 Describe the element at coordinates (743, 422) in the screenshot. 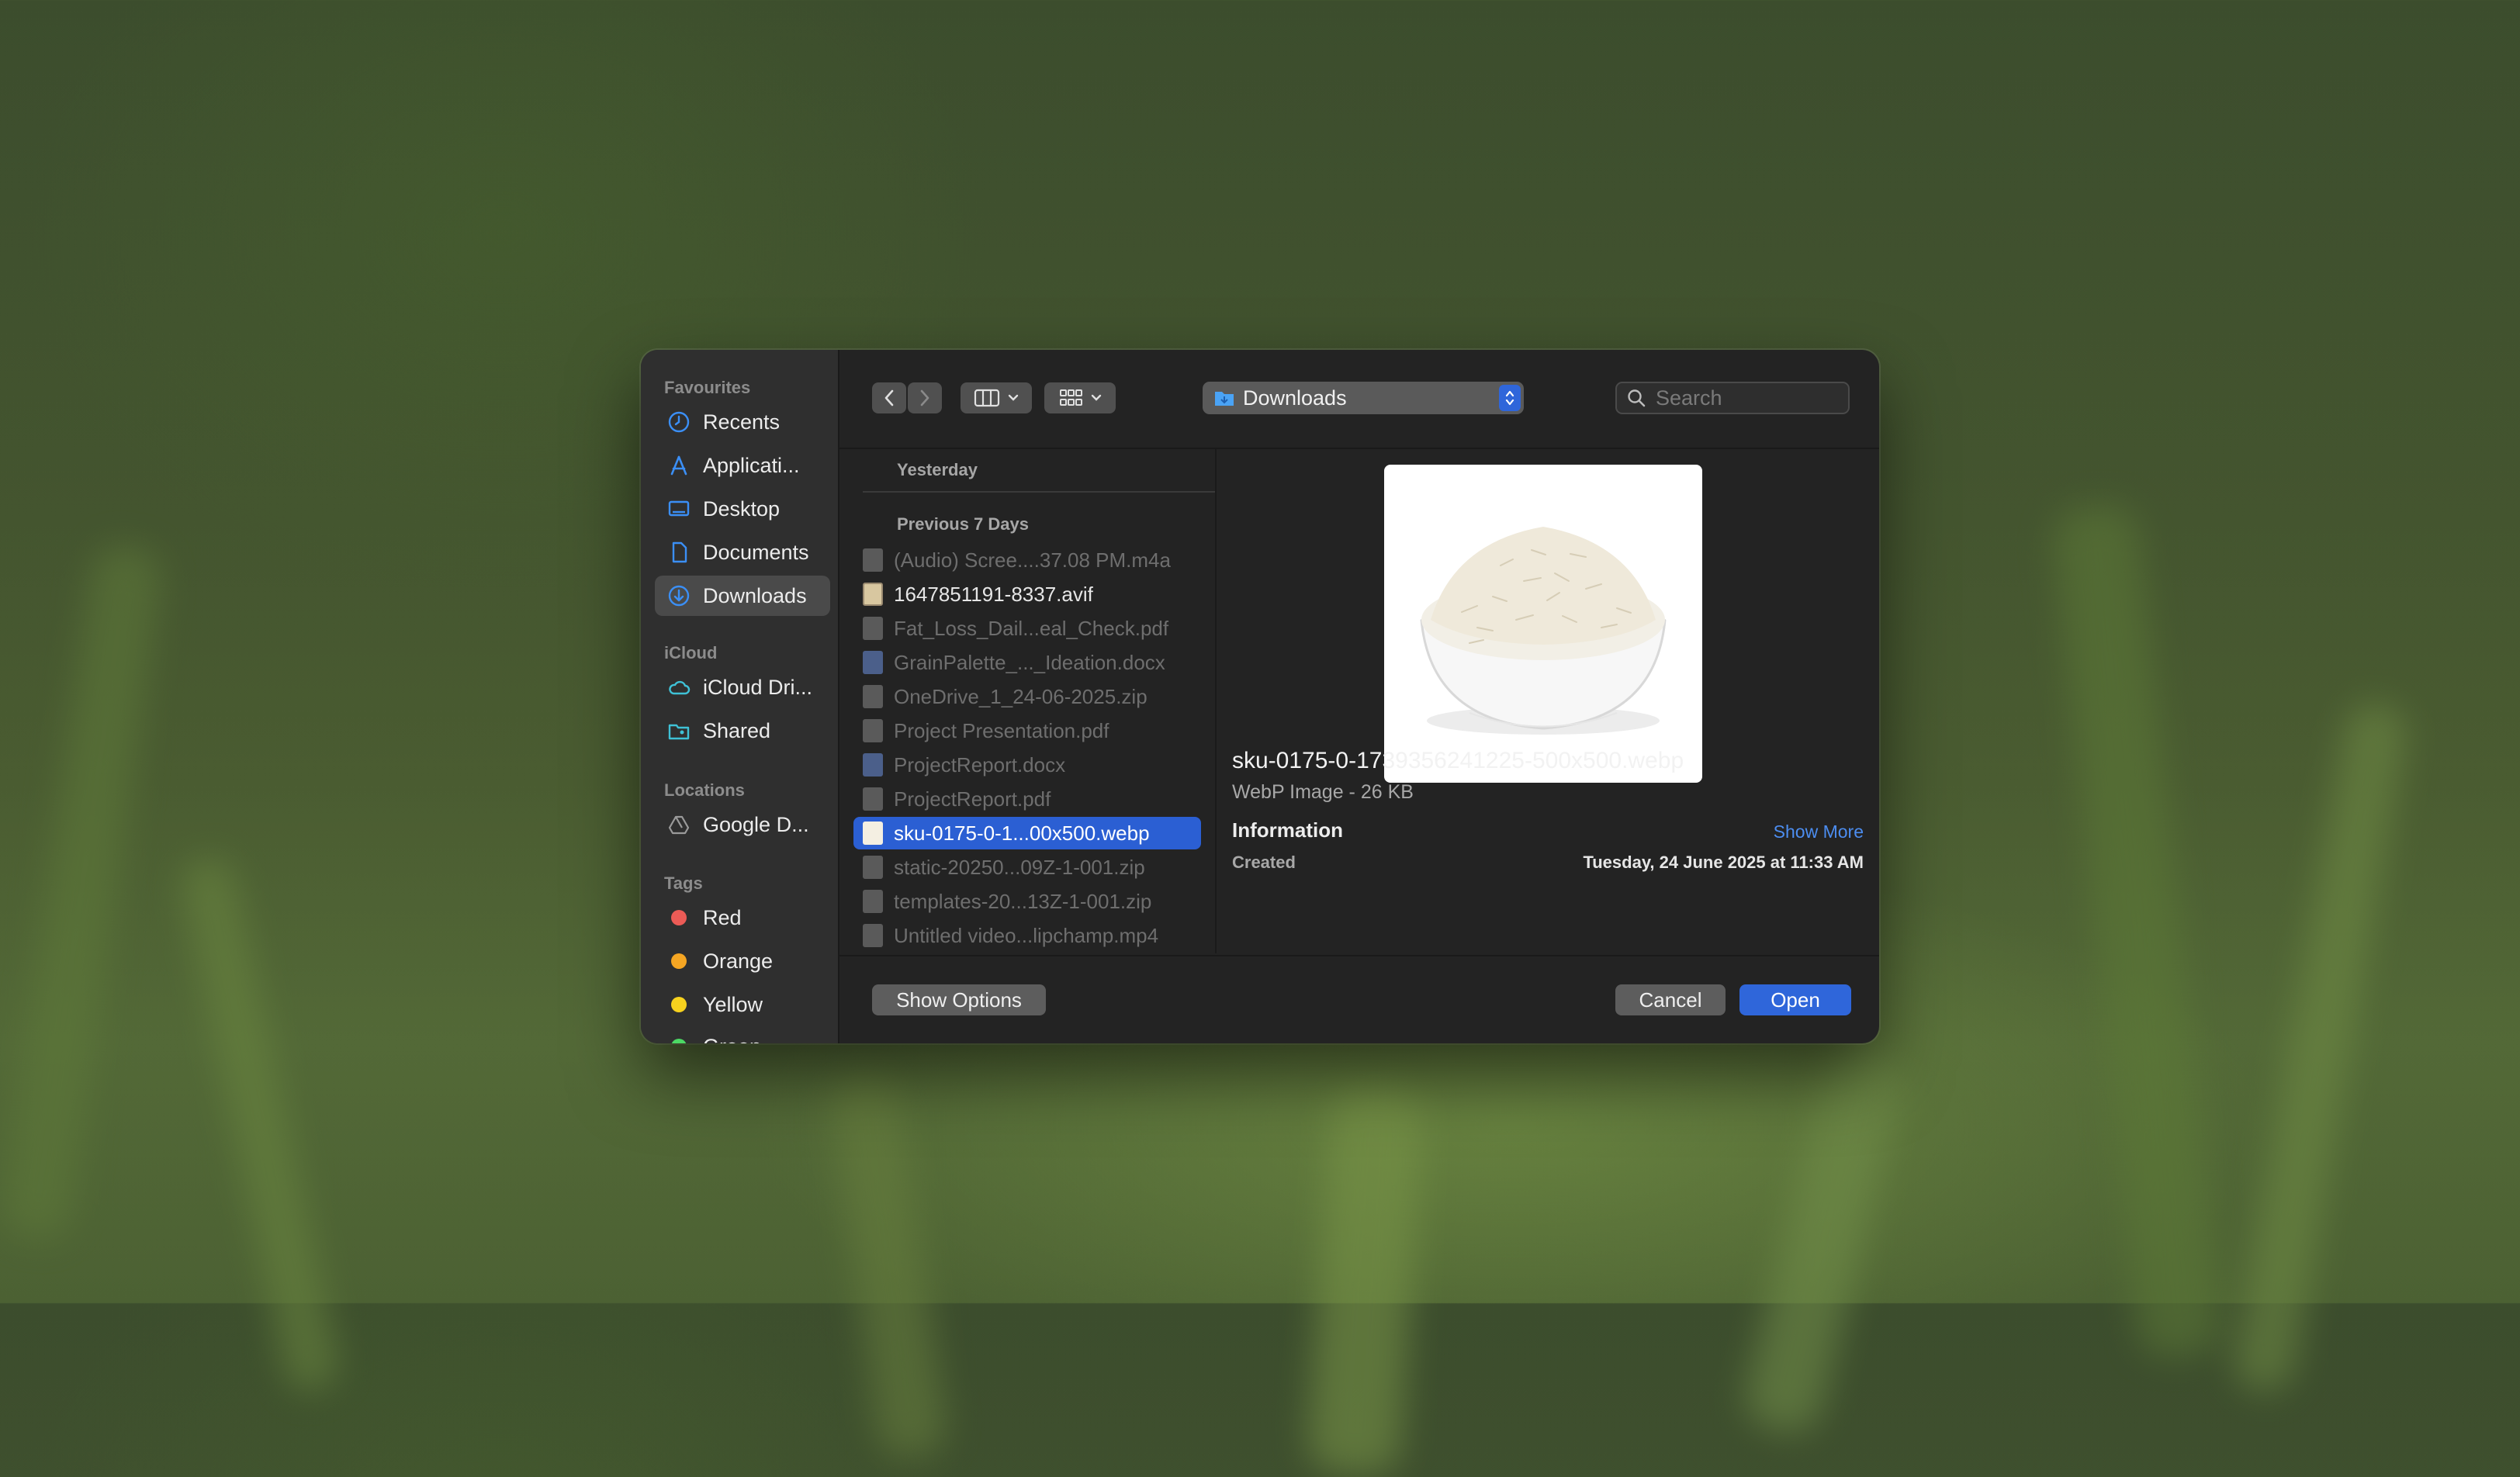

I see `sidebar-item-recents: Recents` at that location.